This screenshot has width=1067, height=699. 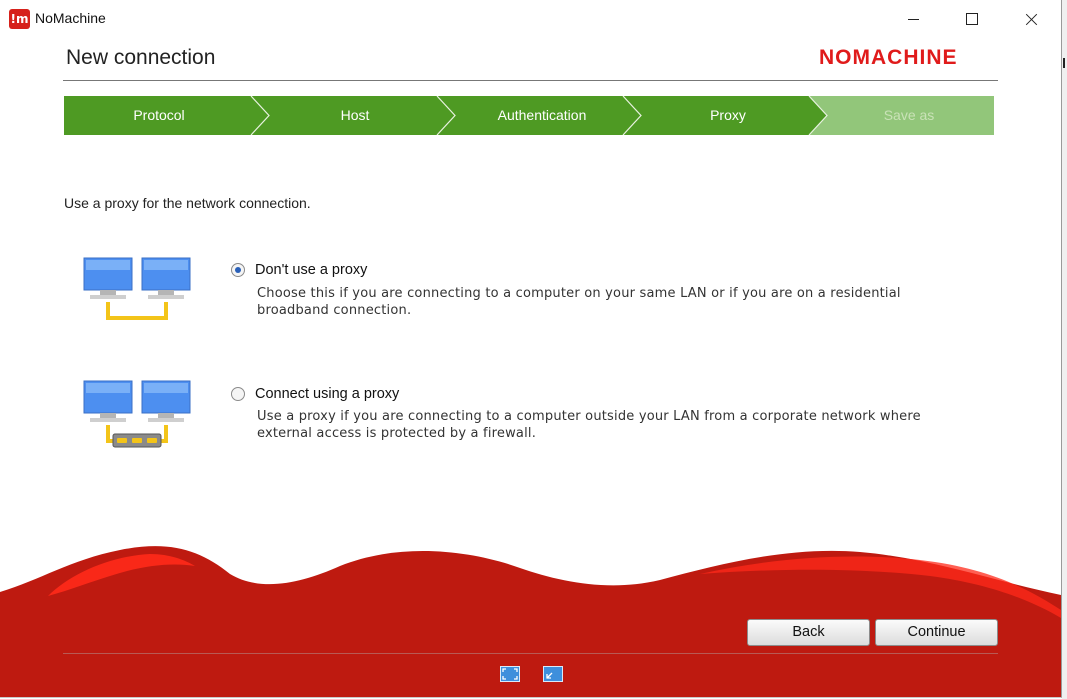 I want to click on wizard-step-proxy: Proxy, so click(x=728, y=115).